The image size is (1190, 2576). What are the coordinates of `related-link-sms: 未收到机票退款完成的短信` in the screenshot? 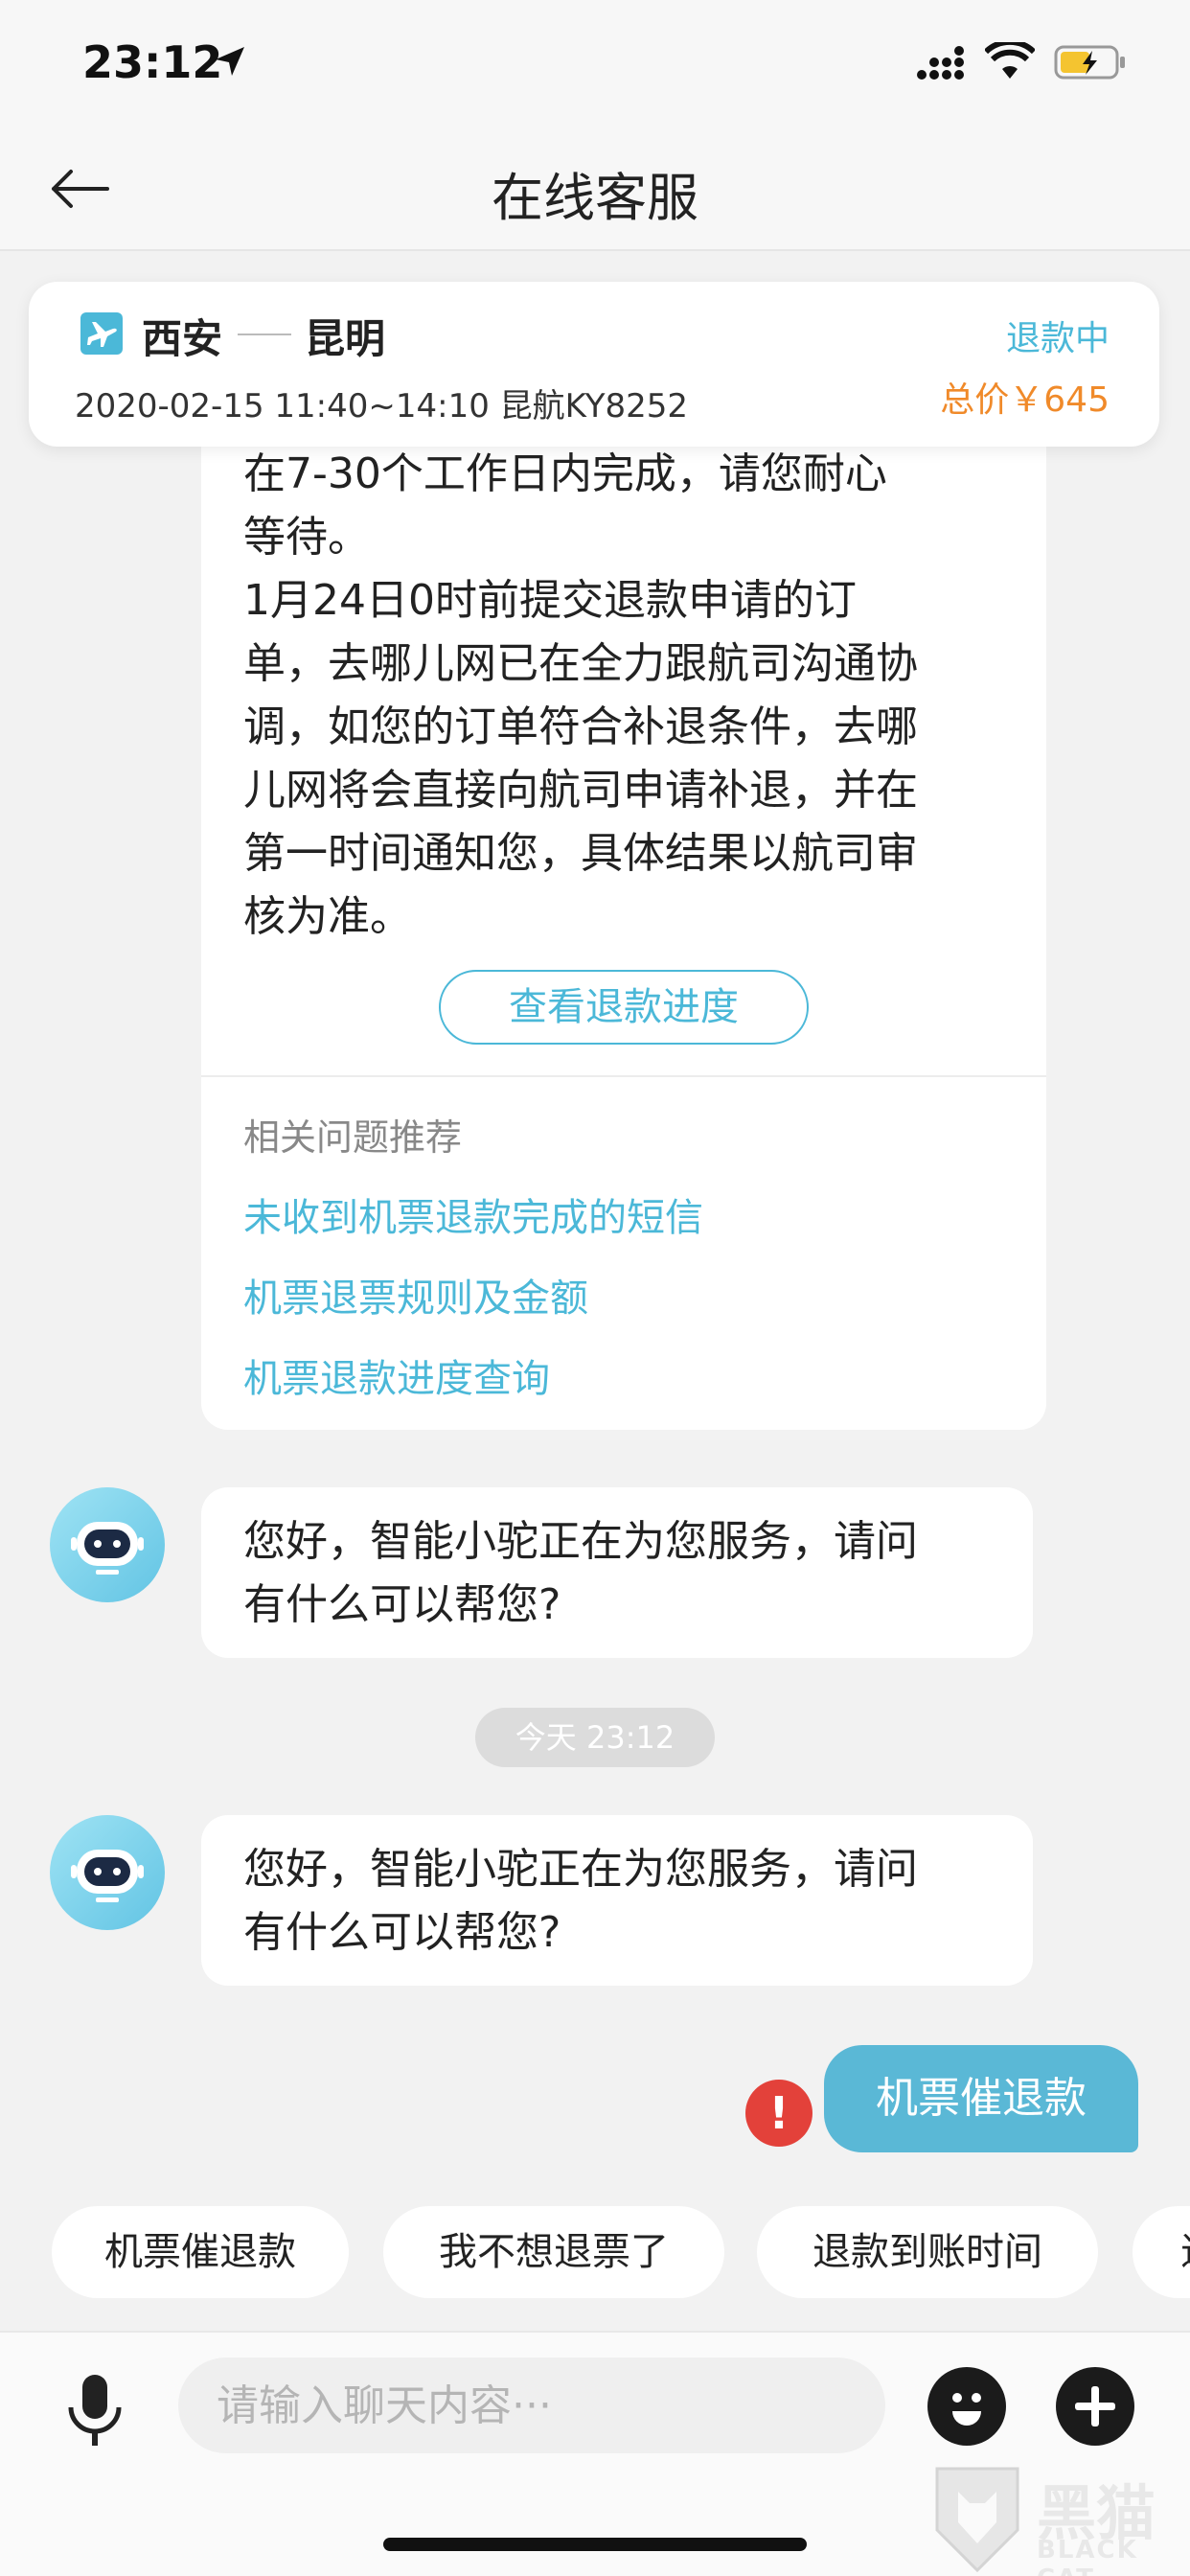 It's located at (473, 1214).